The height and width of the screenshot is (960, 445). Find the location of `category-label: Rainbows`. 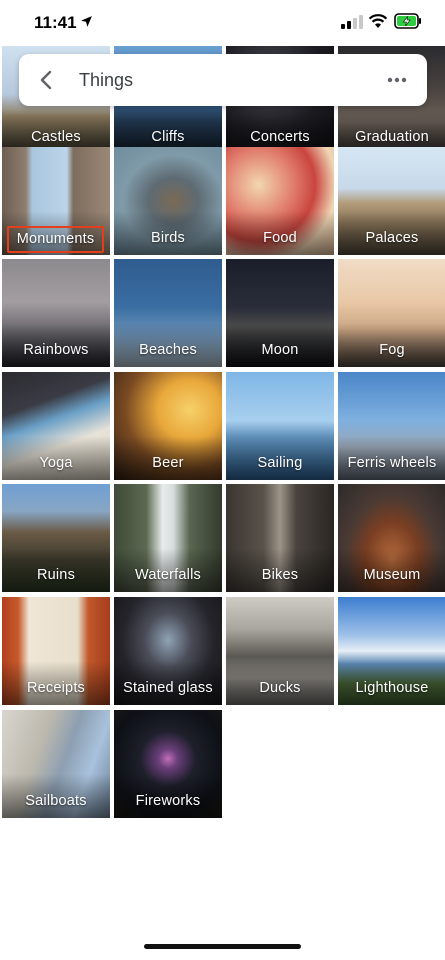

category-label: Rainbows is located at coordinates (56, 350).